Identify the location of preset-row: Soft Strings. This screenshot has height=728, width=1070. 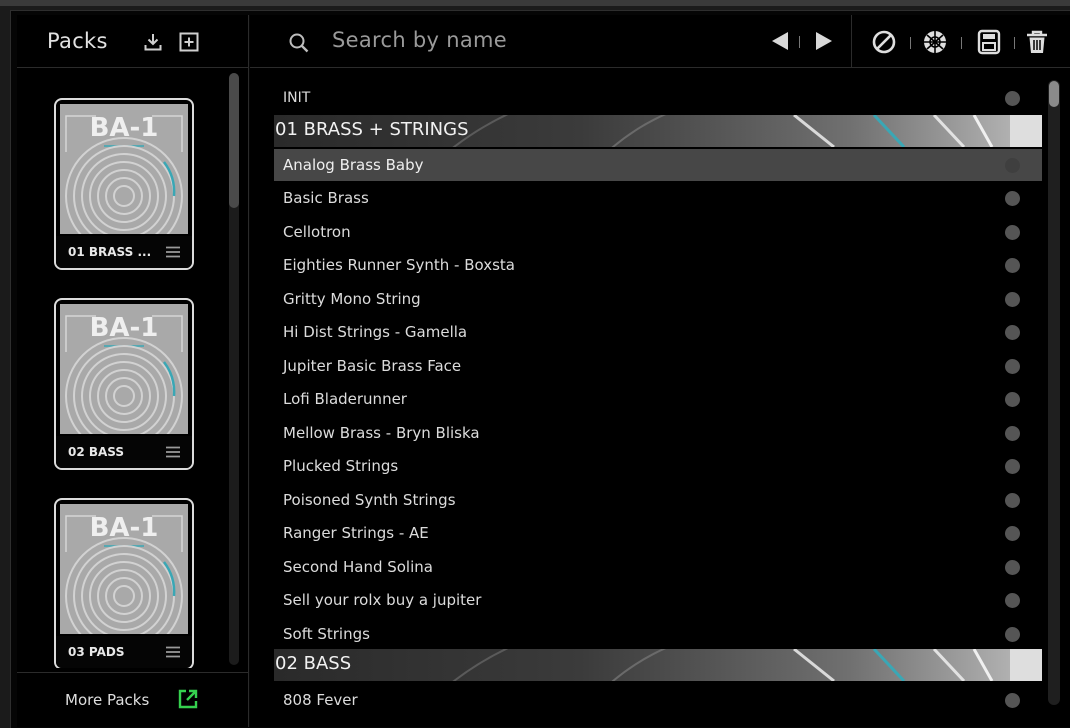
(658, 634).